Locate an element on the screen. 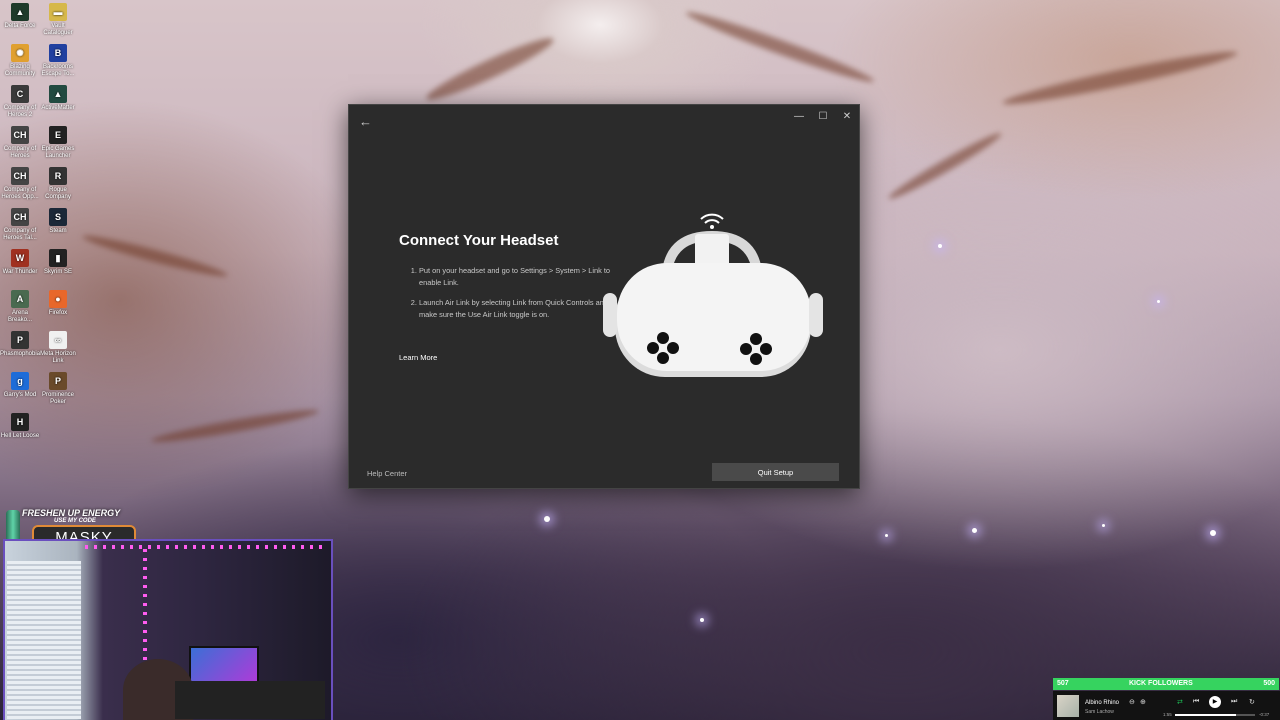 This screenshot has height=720, width=1280. album-art is located at coordinates (1068, 706).